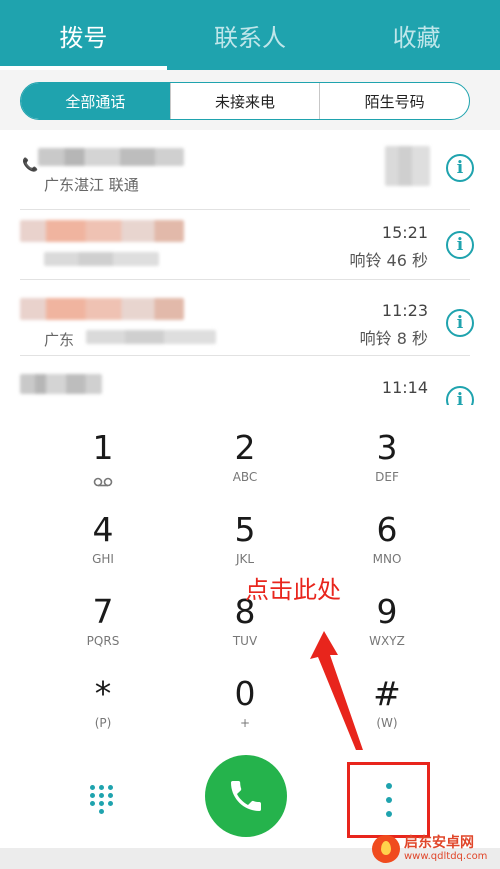  I want to click on call-filter-segment: 全部通话 未接来电 陌生号码, so click(245, 101).